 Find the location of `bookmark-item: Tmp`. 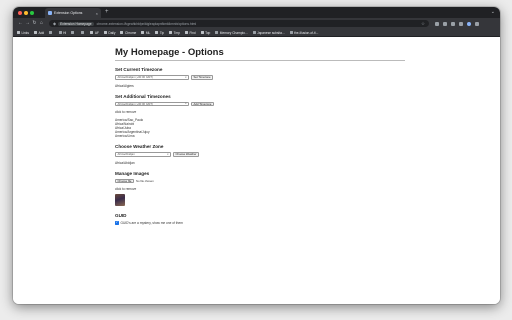

bookmark-item: Tmp is located at coordinates (174, 33).